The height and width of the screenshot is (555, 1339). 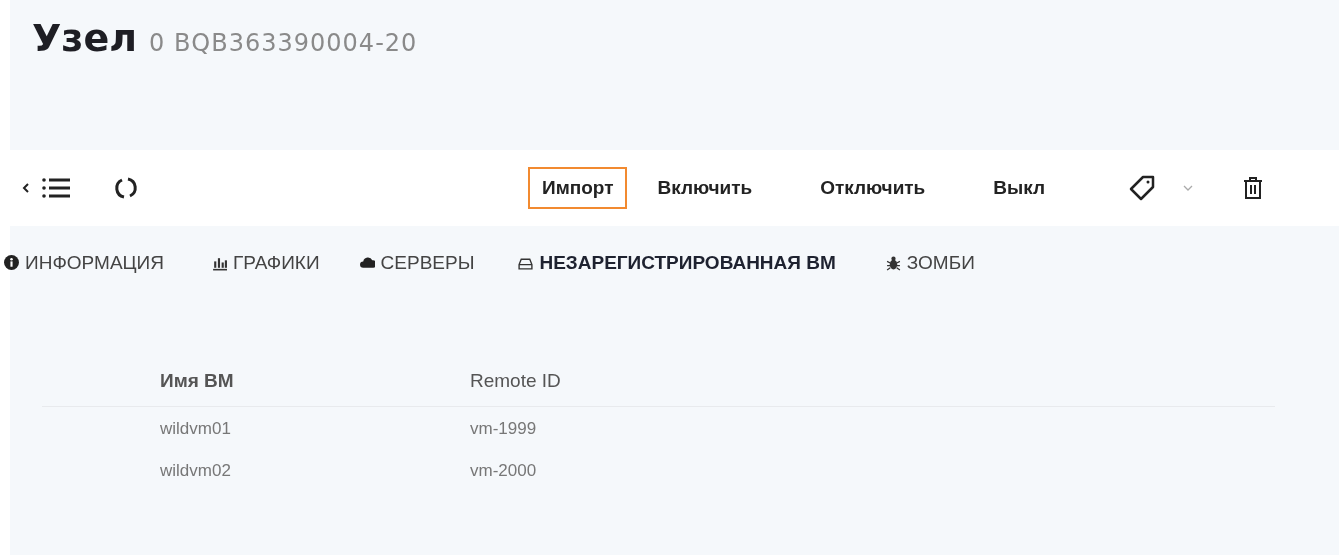 What do you see at coordinates (219, 263) in the screenshot?
I see `bar-chart-icon` at bounding box center [219, 263].